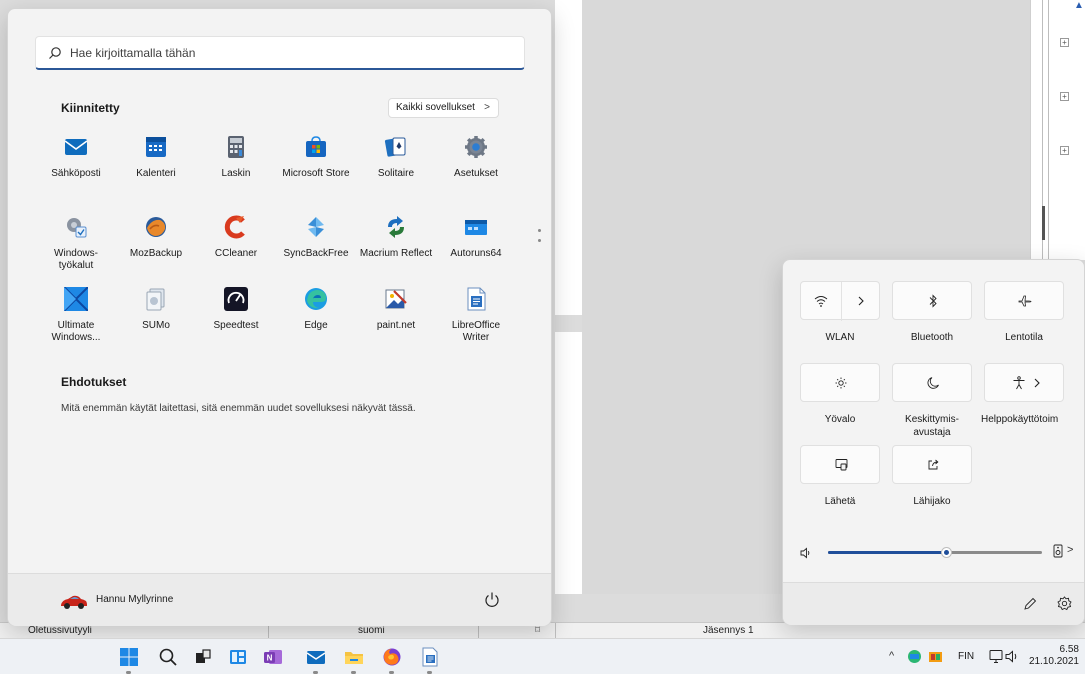 The height and width of the screenshot is (674, 1085). What do you see at coordinates (236, 247) in the screenshot?
I see `pinned-app-ccleaner: CCleaner` at bounding box center [236, 247].